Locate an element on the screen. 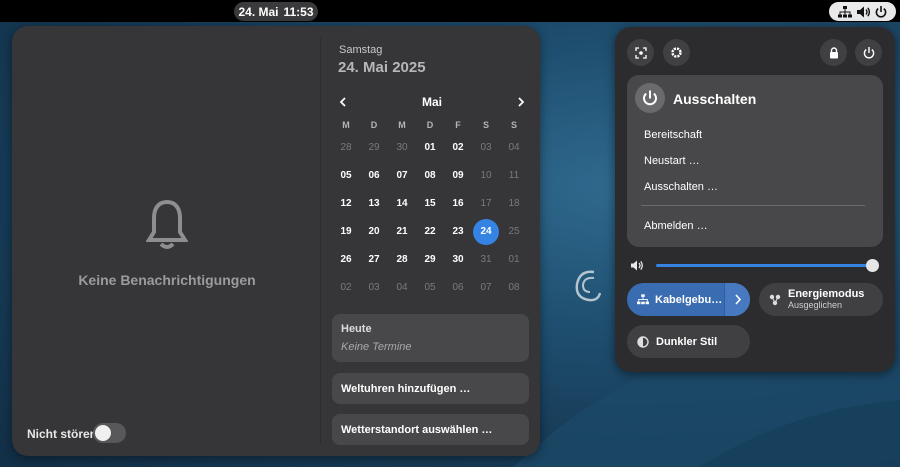 The height and width of the screenshot is (467, 900). calendar-day: 13 is located at coordinates (374, 204).